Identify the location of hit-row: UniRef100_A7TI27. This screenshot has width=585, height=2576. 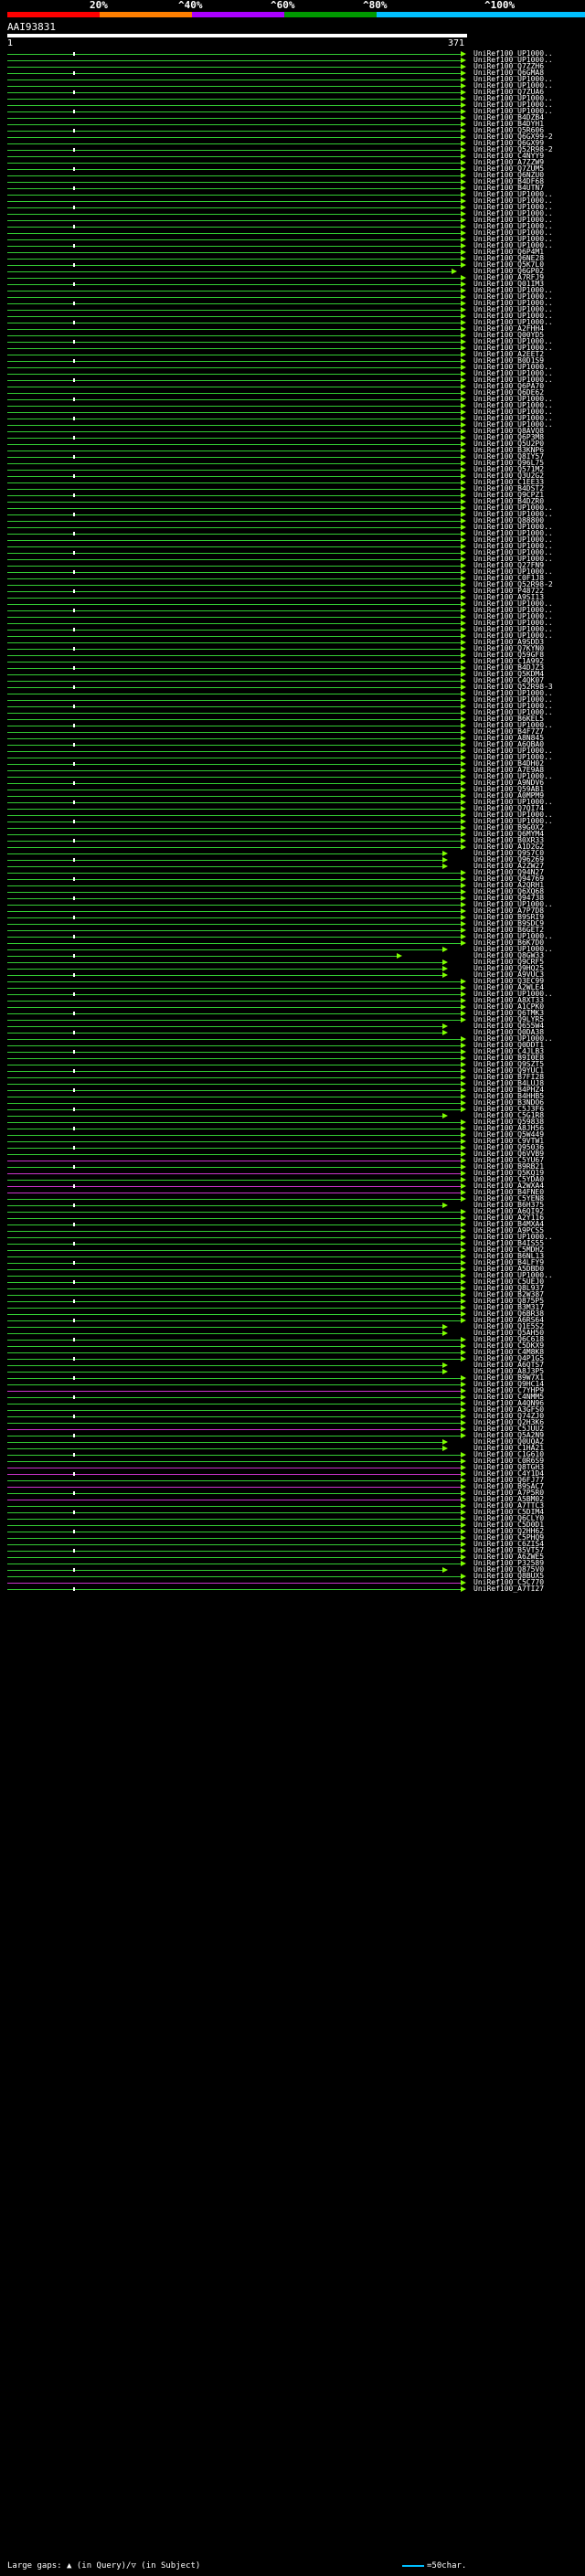
(293, 1589).